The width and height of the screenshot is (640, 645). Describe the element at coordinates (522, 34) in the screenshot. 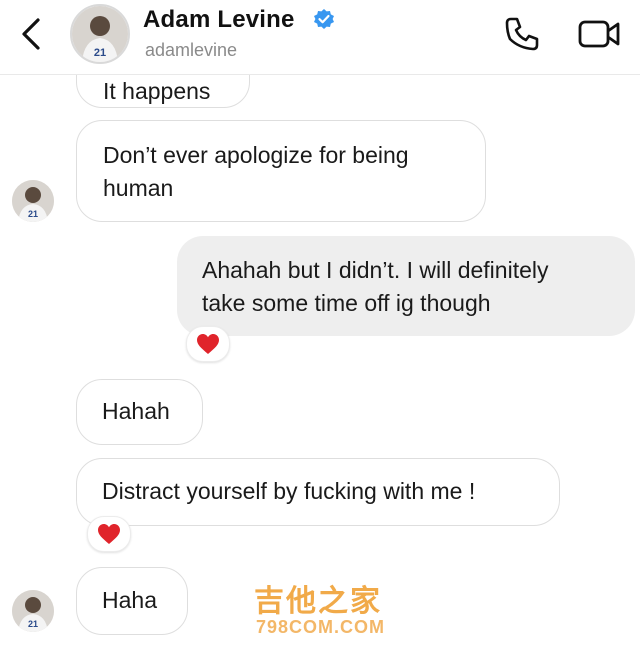

I see `phone-call-icon` at that location.